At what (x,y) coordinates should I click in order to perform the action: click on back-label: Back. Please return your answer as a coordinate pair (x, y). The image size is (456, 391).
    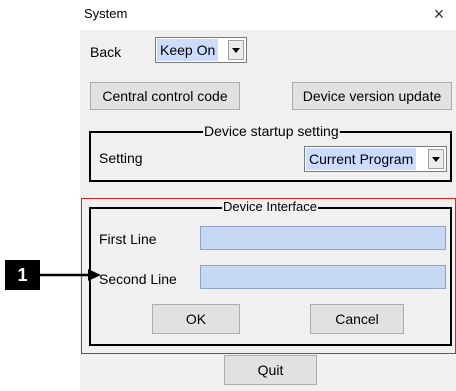
    Looking at the image, I should click on (106, 52).